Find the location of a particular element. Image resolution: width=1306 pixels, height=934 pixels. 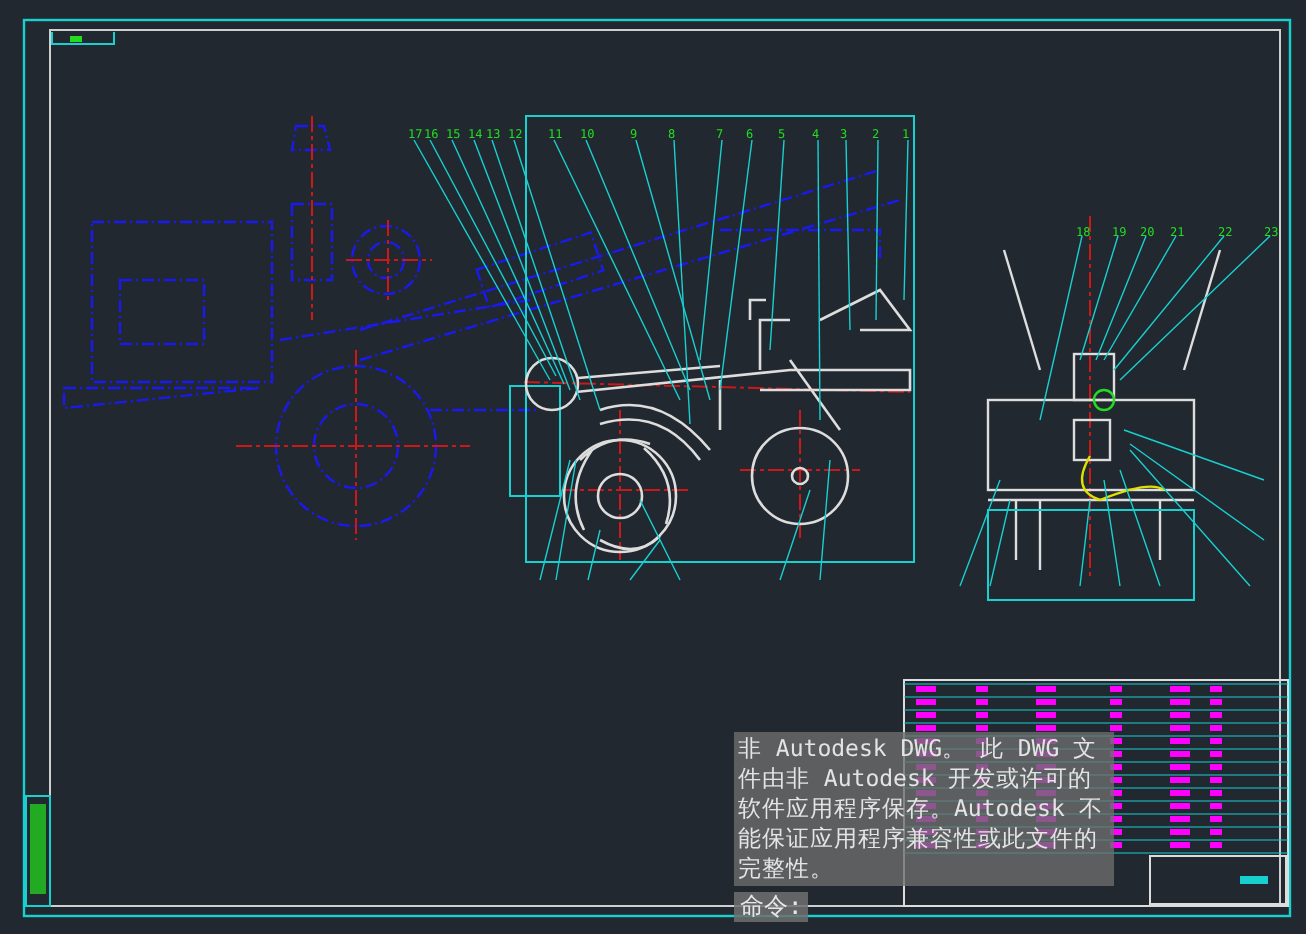

corner-tag-drawing is located at coordinates (83, 38).